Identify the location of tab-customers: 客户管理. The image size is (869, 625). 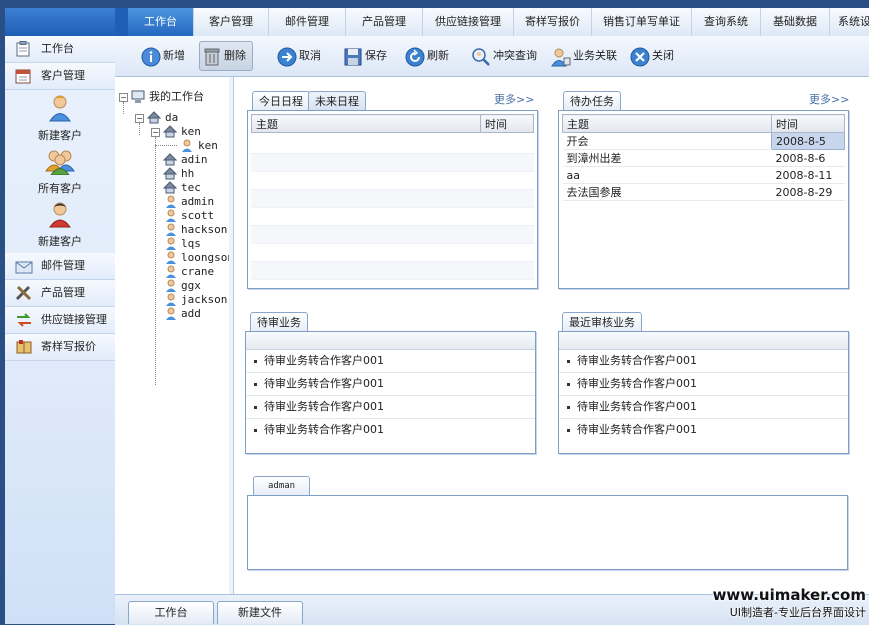
(231, 22).